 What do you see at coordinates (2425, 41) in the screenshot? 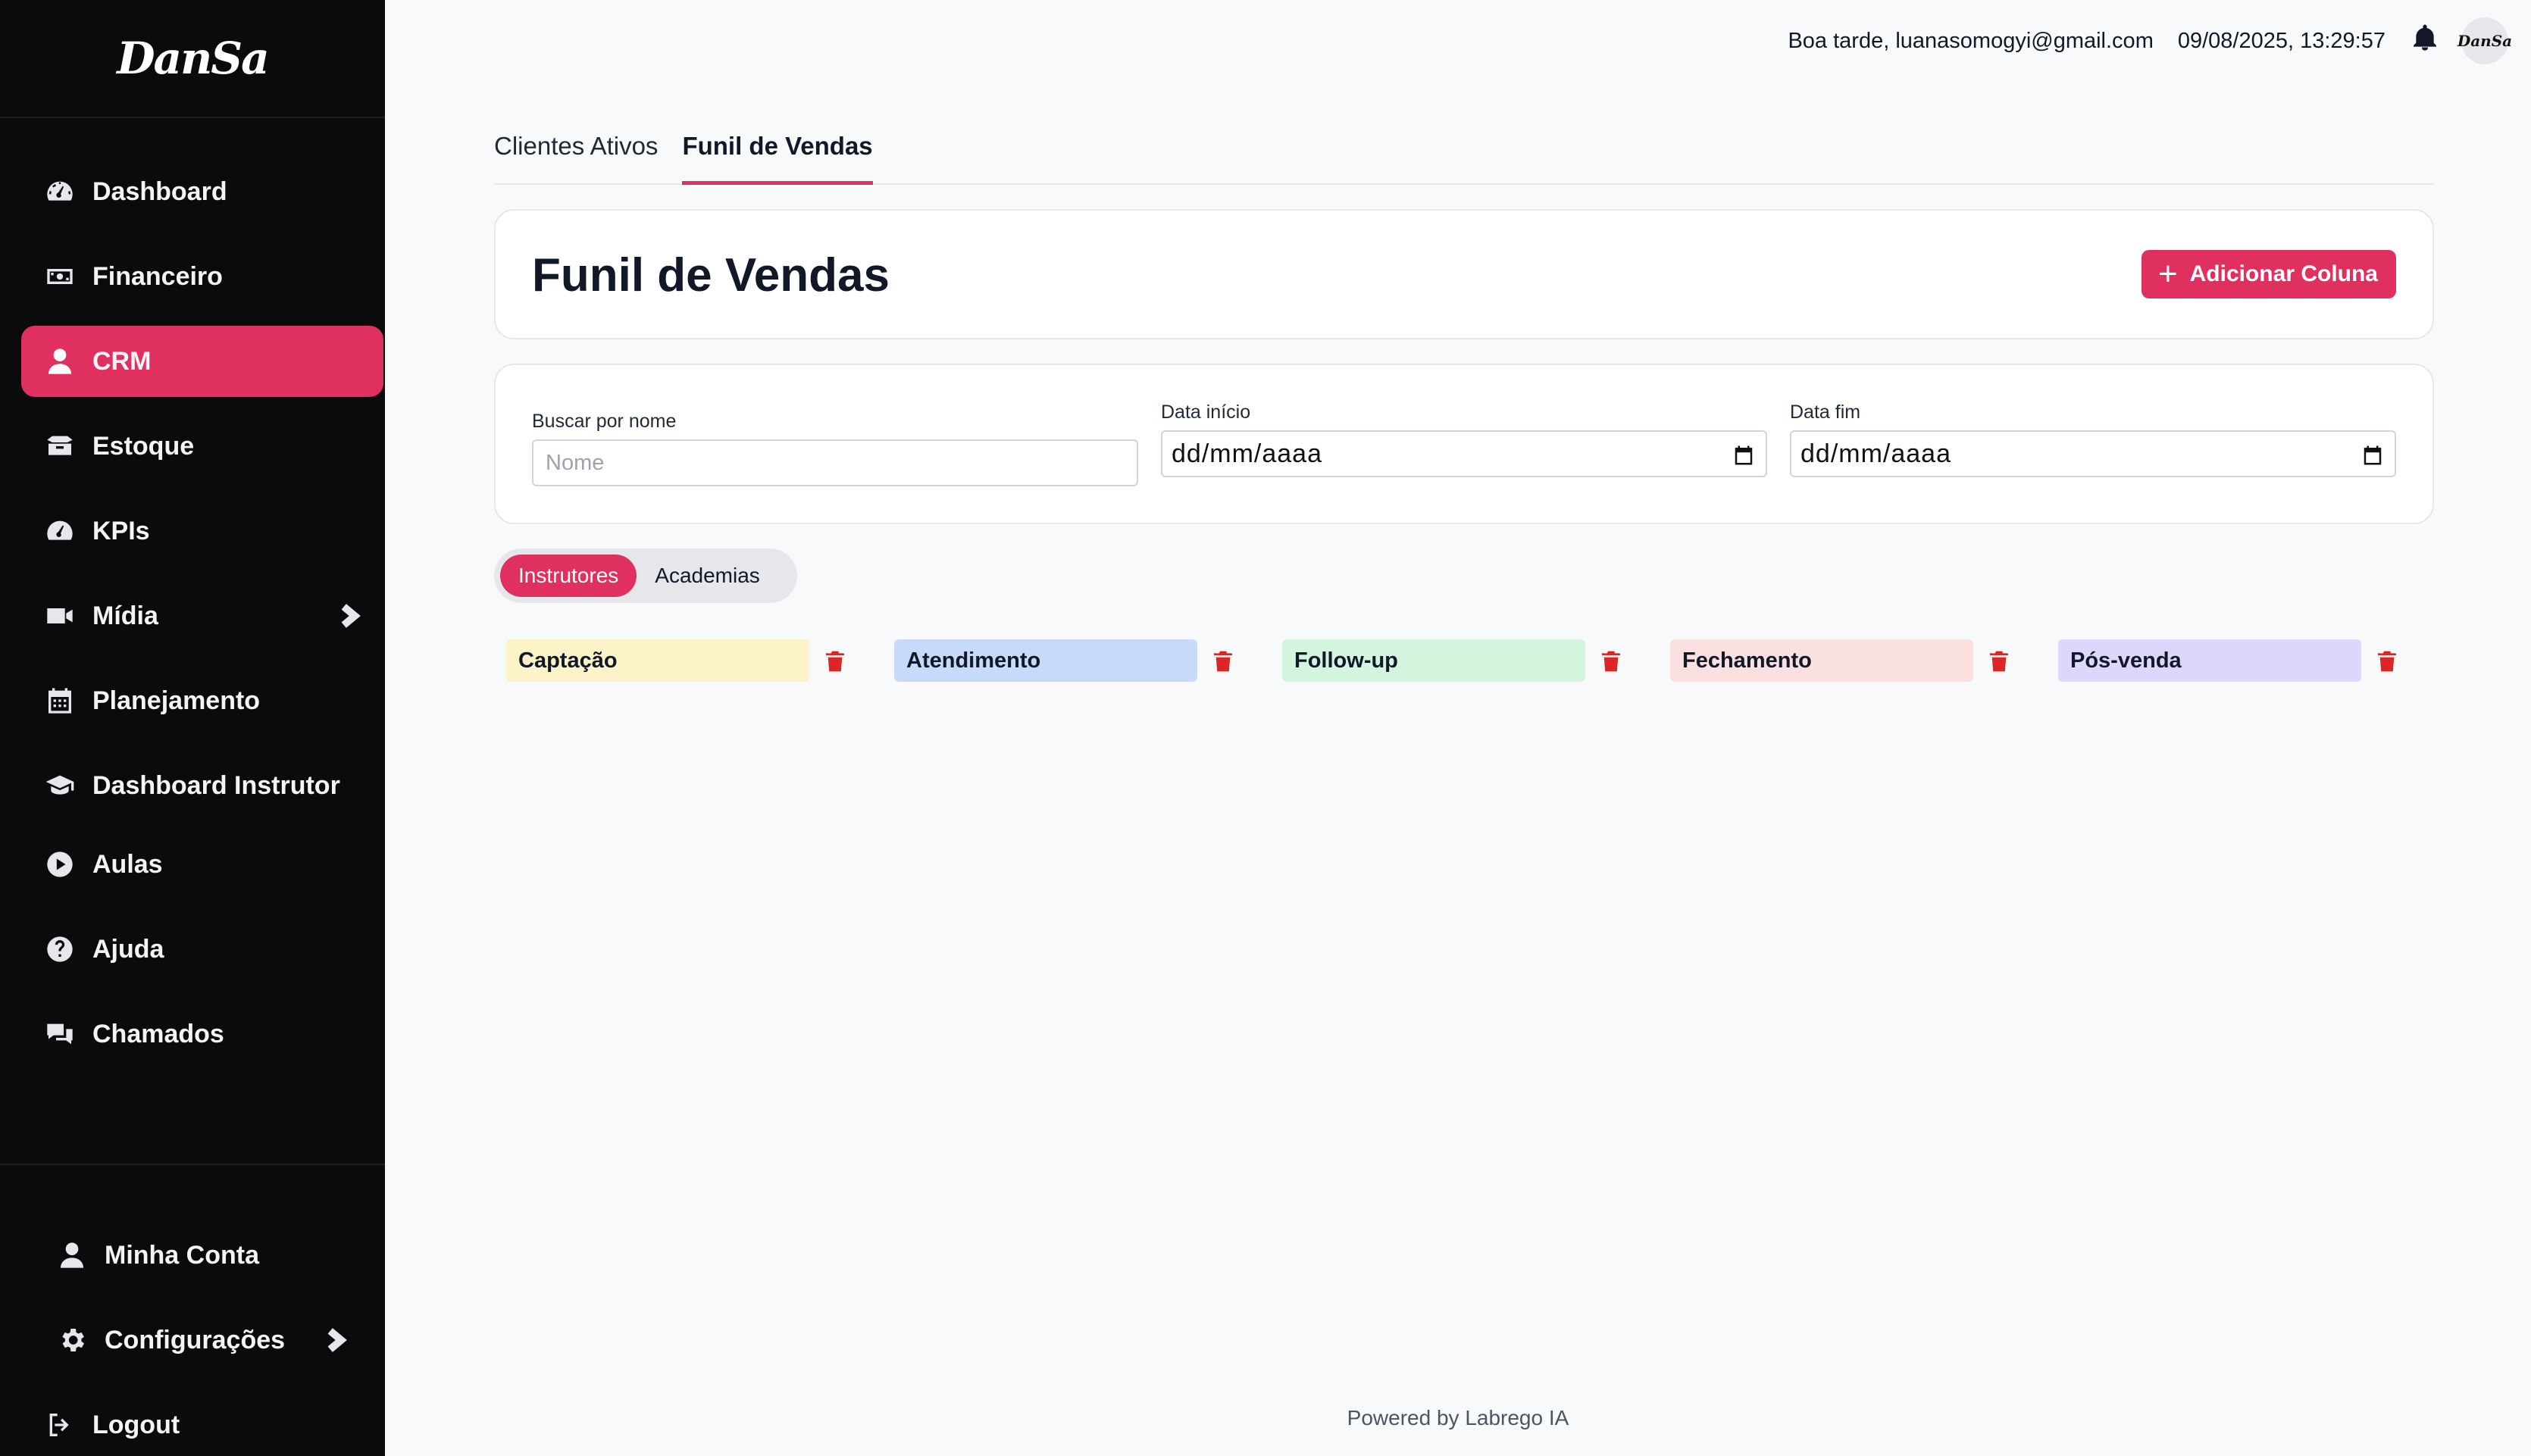
I see `bell-icon` at bounding box center [2425, 41].